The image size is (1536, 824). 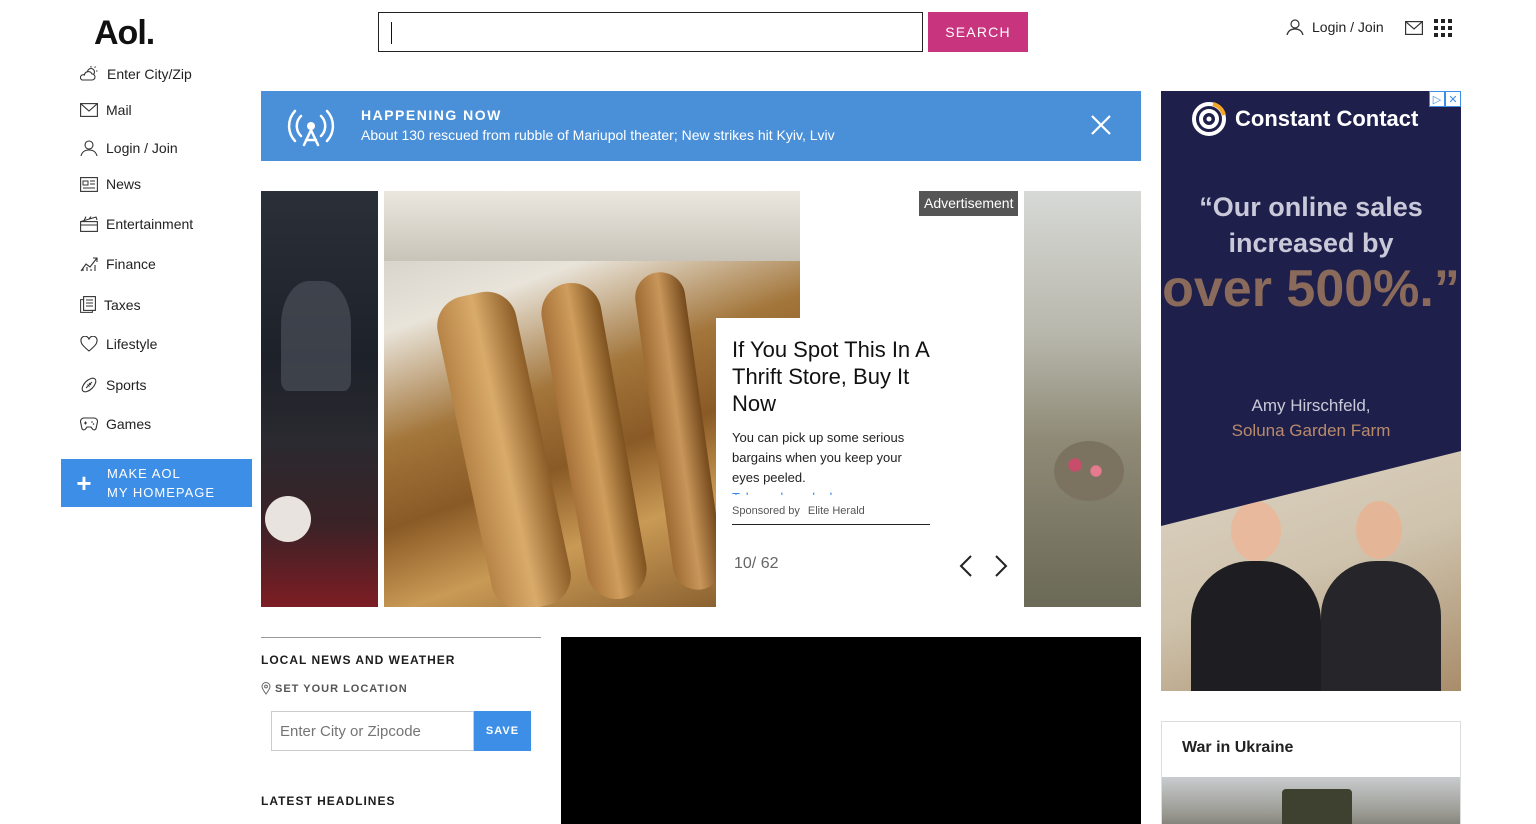 I want to click on slide-counter: 10/ 62, so click(x=756, y=563).